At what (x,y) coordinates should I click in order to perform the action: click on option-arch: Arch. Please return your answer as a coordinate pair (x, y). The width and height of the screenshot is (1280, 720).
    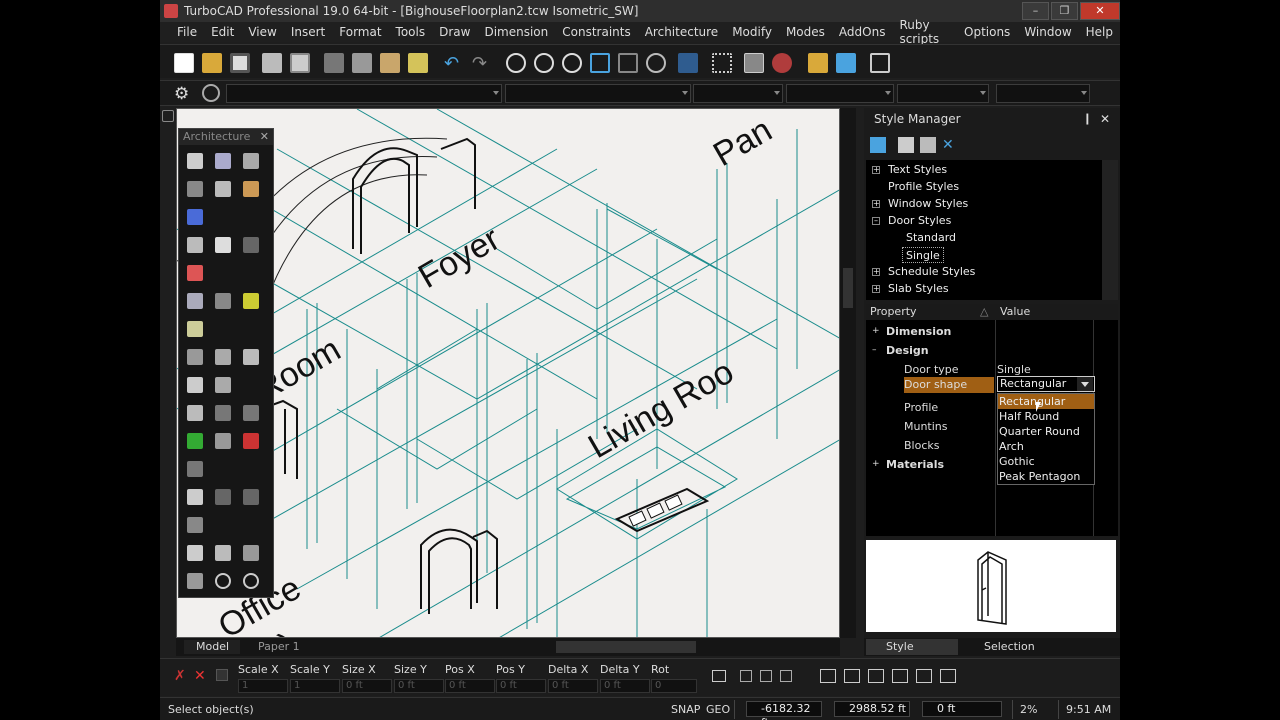
    Looking at the image, I should click on (1046, 446).